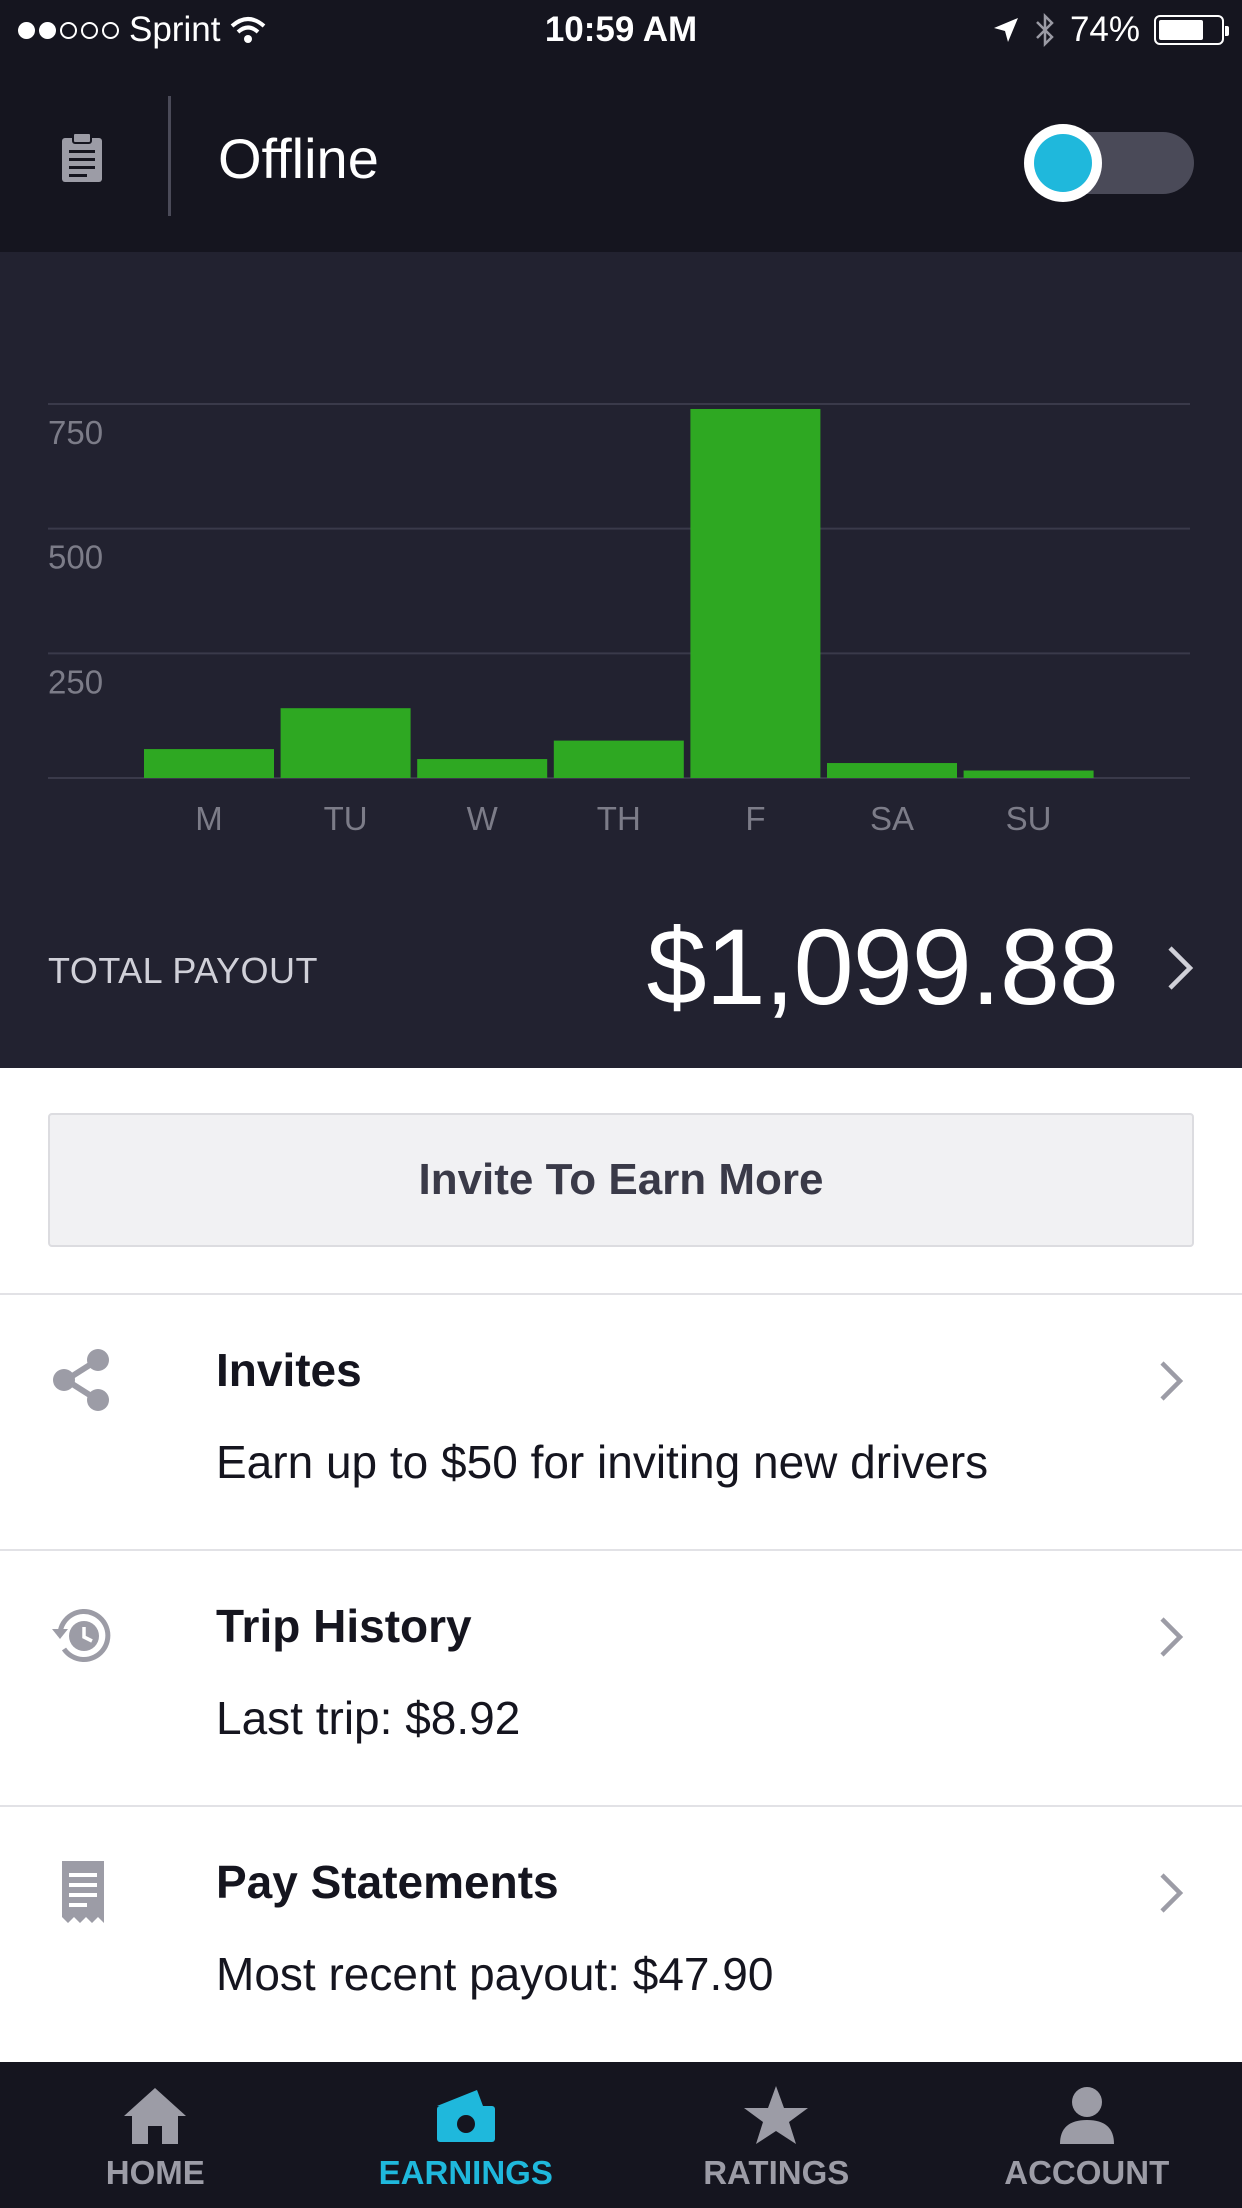  What do you see at coordinates (892, 818) in the screenshot?
I see `x-tick-label: SA` at bounding box center [892, 818].